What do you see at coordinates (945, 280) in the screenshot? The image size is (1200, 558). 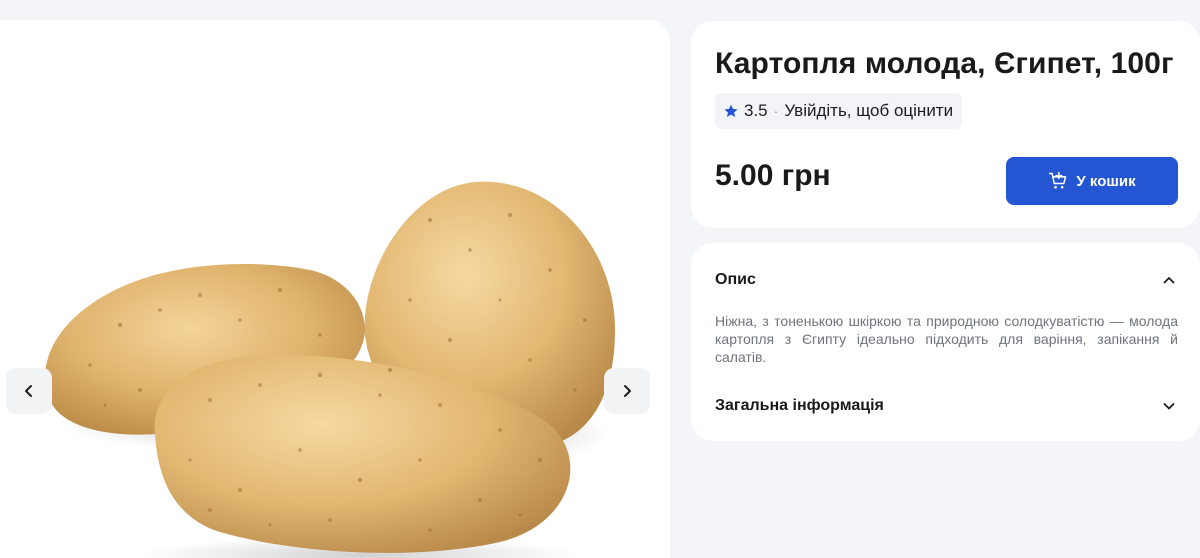 I see `description-accordion-header: Опис` at bounding box center [945, 280].